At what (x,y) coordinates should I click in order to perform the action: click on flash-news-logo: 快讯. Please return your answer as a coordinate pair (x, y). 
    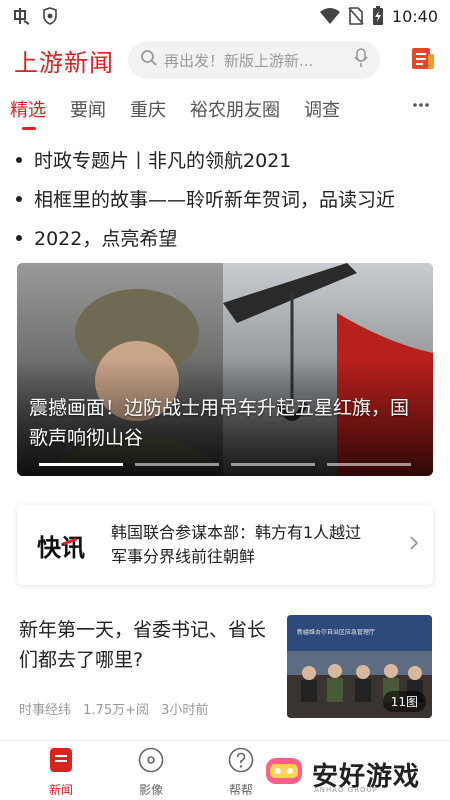
    Looking at the image, I should click on (61, 547).